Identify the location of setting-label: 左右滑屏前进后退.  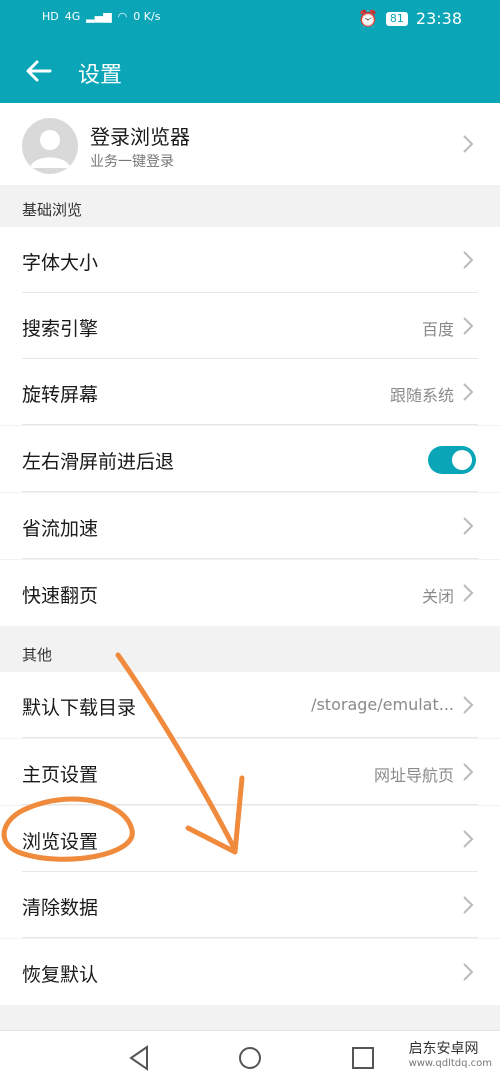
(98, 462).